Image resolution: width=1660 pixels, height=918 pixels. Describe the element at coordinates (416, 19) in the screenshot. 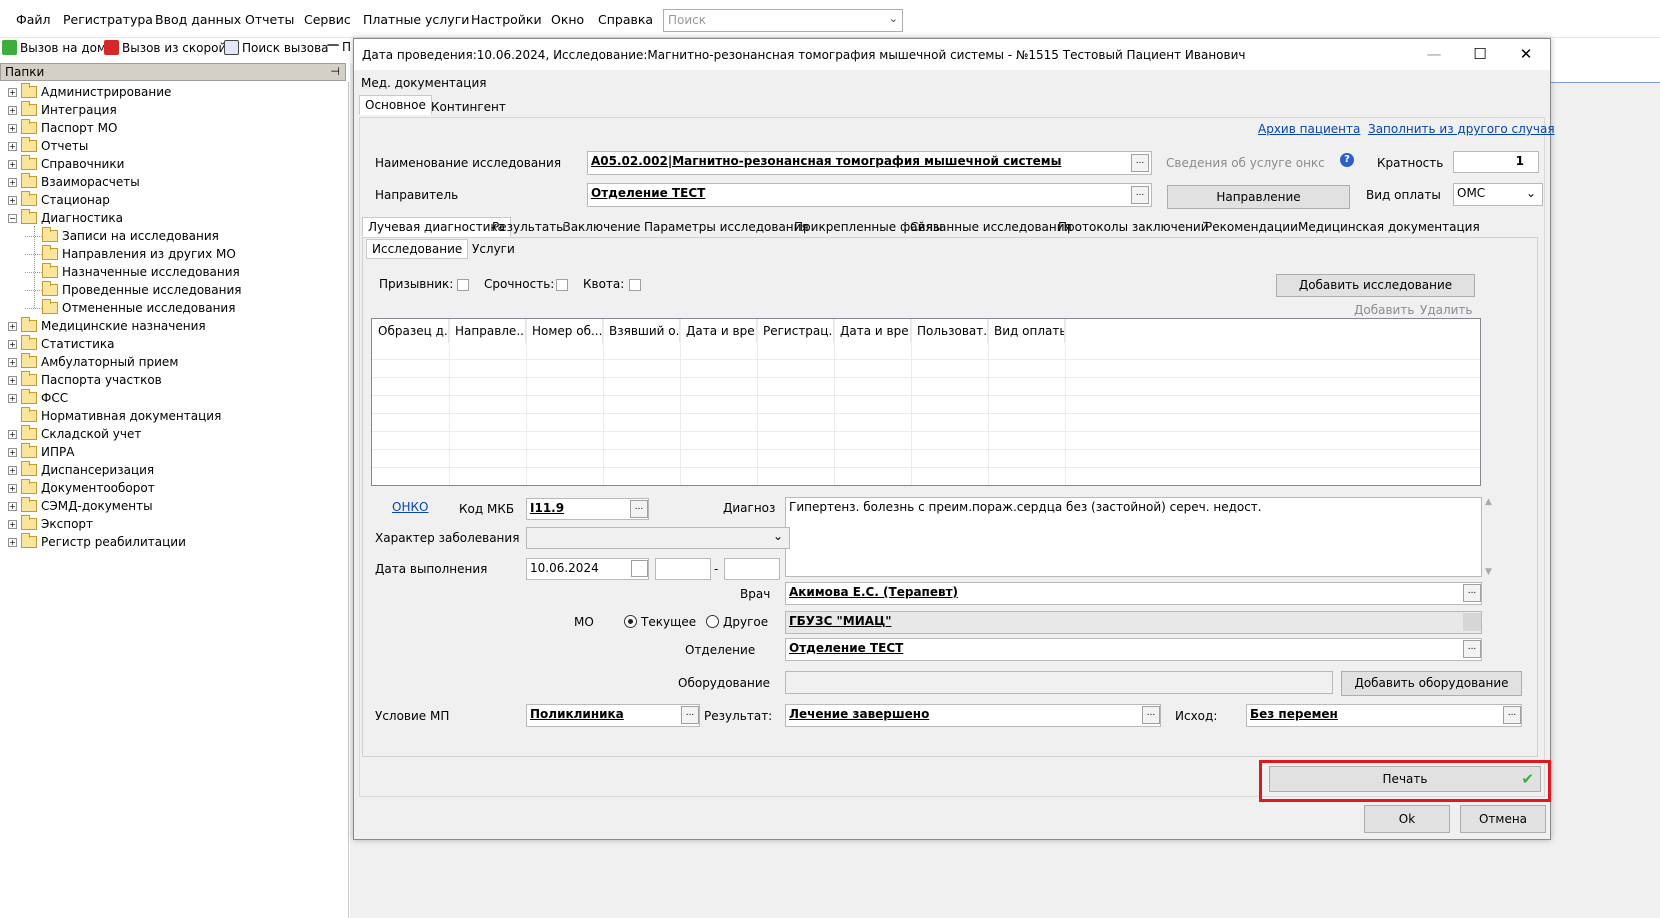

I see `menu-paid-services: Платные услуги` at that location.